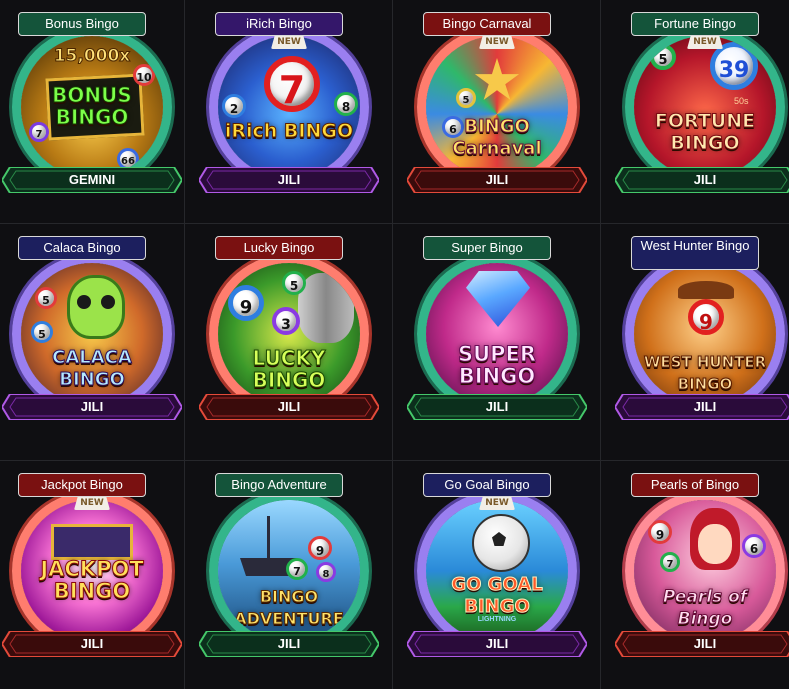 The height and width of the screenshot is (689, 789). I want to click on game-card-irich-bingo: iRich Bingo NEW 7 2 8 iRich BINGO JILI, so click(289, 112).